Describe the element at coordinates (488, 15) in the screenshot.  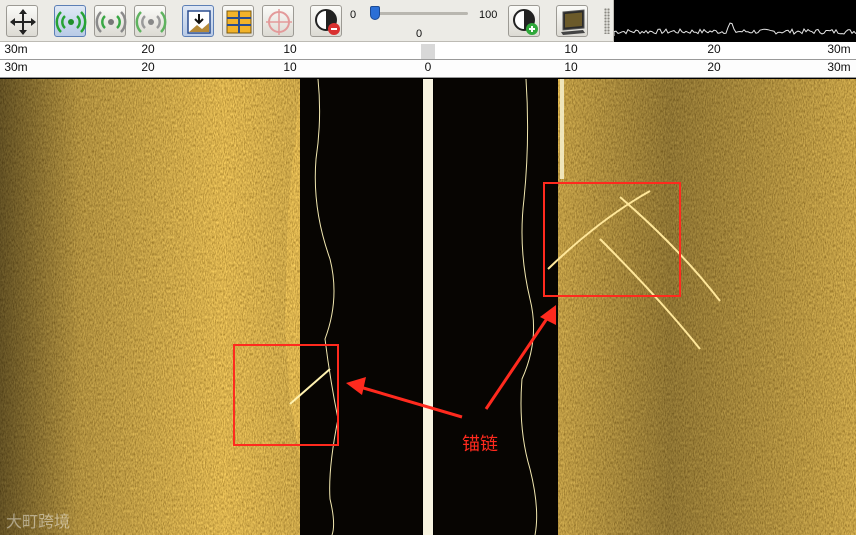
I see `gain-max-label: 100` at that location.